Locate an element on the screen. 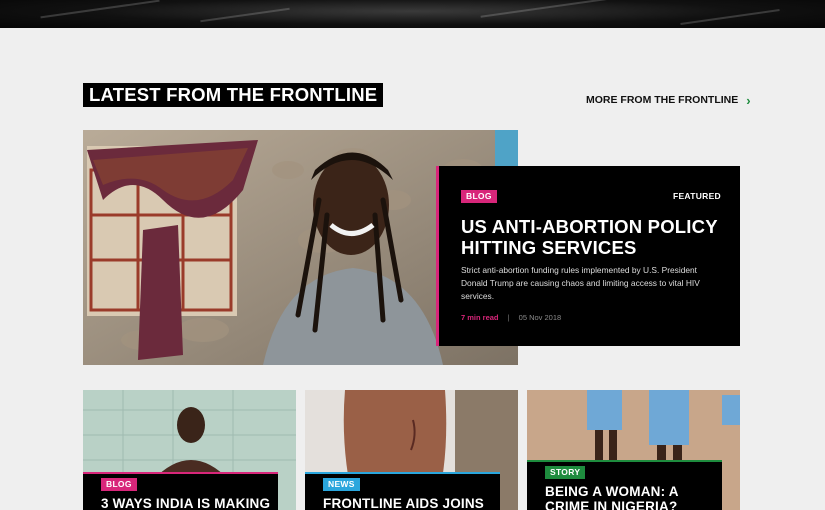  article-caption: STORY BEING A WOMAN: A CRIME IN NIGERIA? is located at coordinates (624, 485).